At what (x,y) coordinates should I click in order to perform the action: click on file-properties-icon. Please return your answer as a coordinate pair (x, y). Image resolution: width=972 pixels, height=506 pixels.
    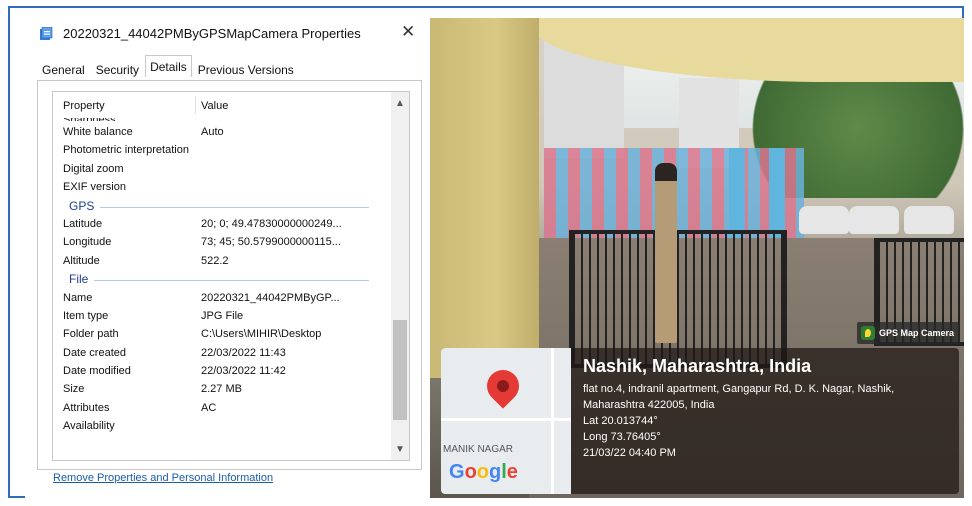
    Looking at the image, I should click on (46, 33).